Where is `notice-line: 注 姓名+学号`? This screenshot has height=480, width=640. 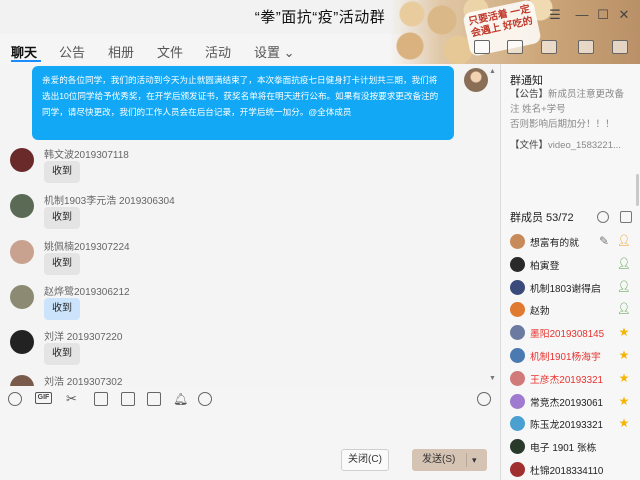 notice-line: 注 姓名+学号 is located at coordinates (538, 109).